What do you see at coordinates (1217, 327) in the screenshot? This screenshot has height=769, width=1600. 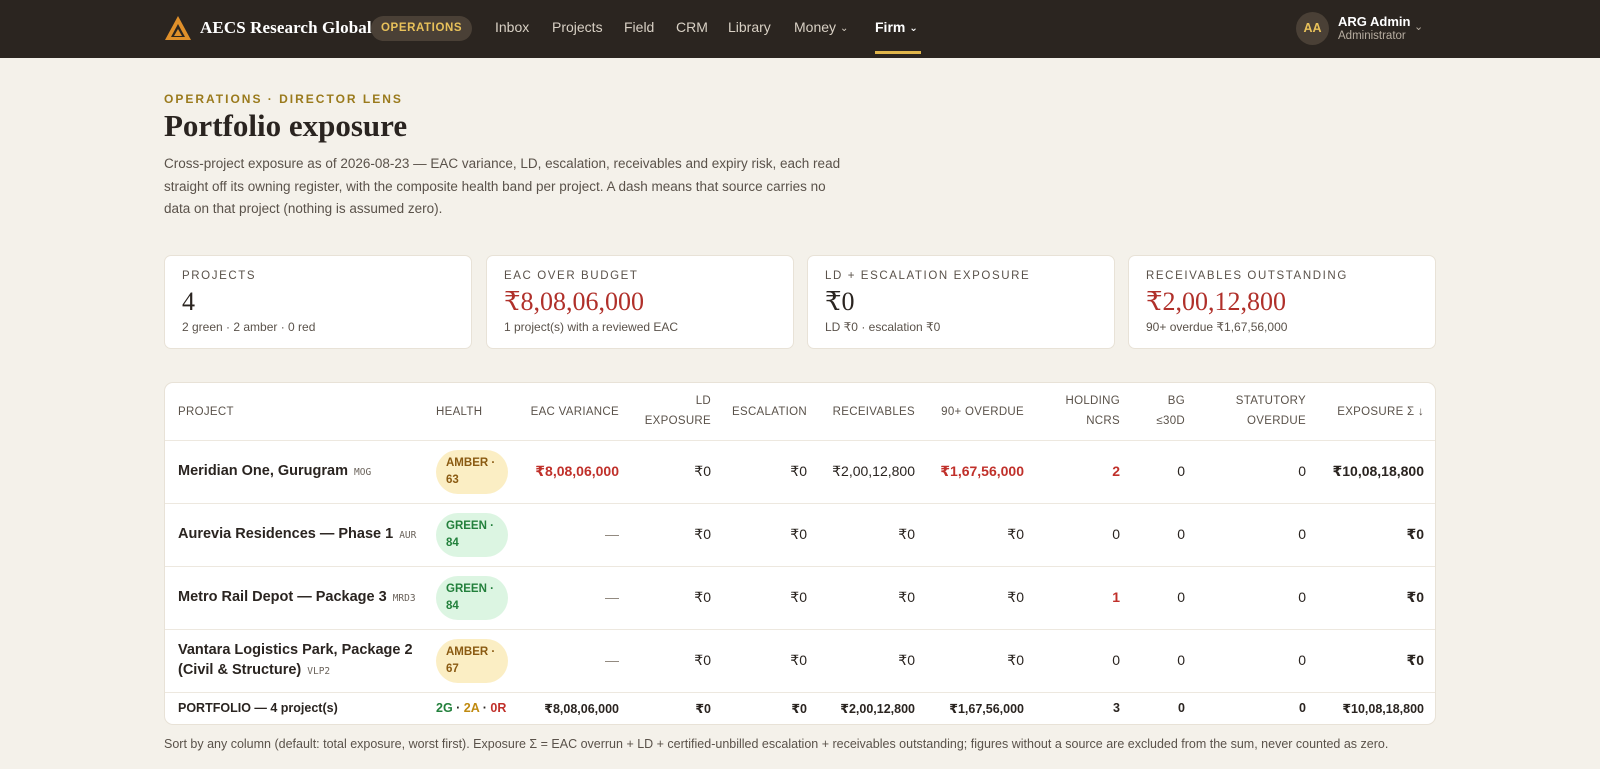 I see `kpi-sub: 90+ overdue ₹1,67,56,000` at bounding box center [1217, 327].